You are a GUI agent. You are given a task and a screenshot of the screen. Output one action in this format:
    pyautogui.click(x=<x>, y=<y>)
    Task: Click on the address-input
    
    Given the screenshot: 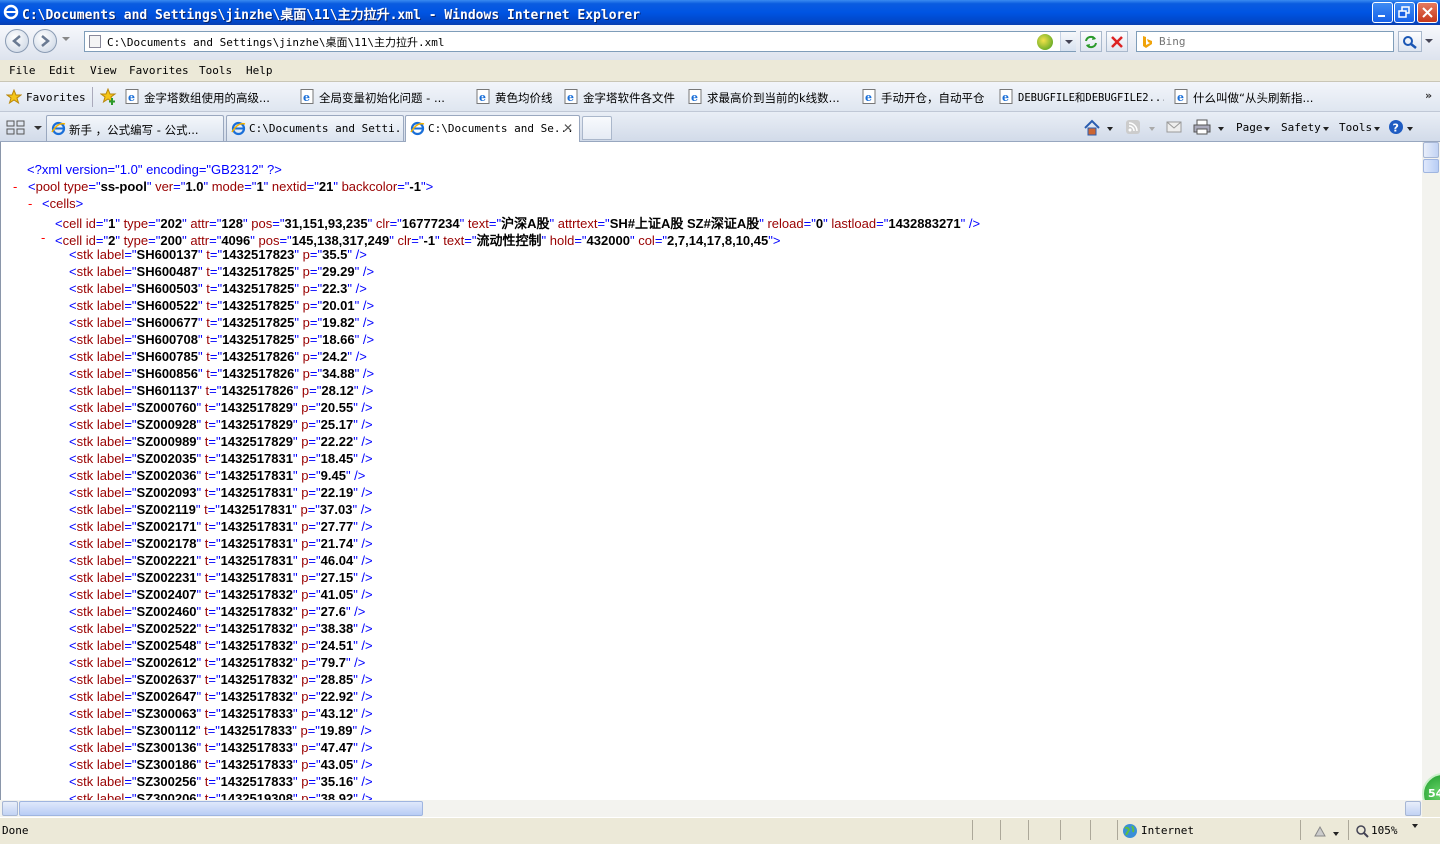 What is the action you would take?
    pyautogui.click(x=557, y=41)
    